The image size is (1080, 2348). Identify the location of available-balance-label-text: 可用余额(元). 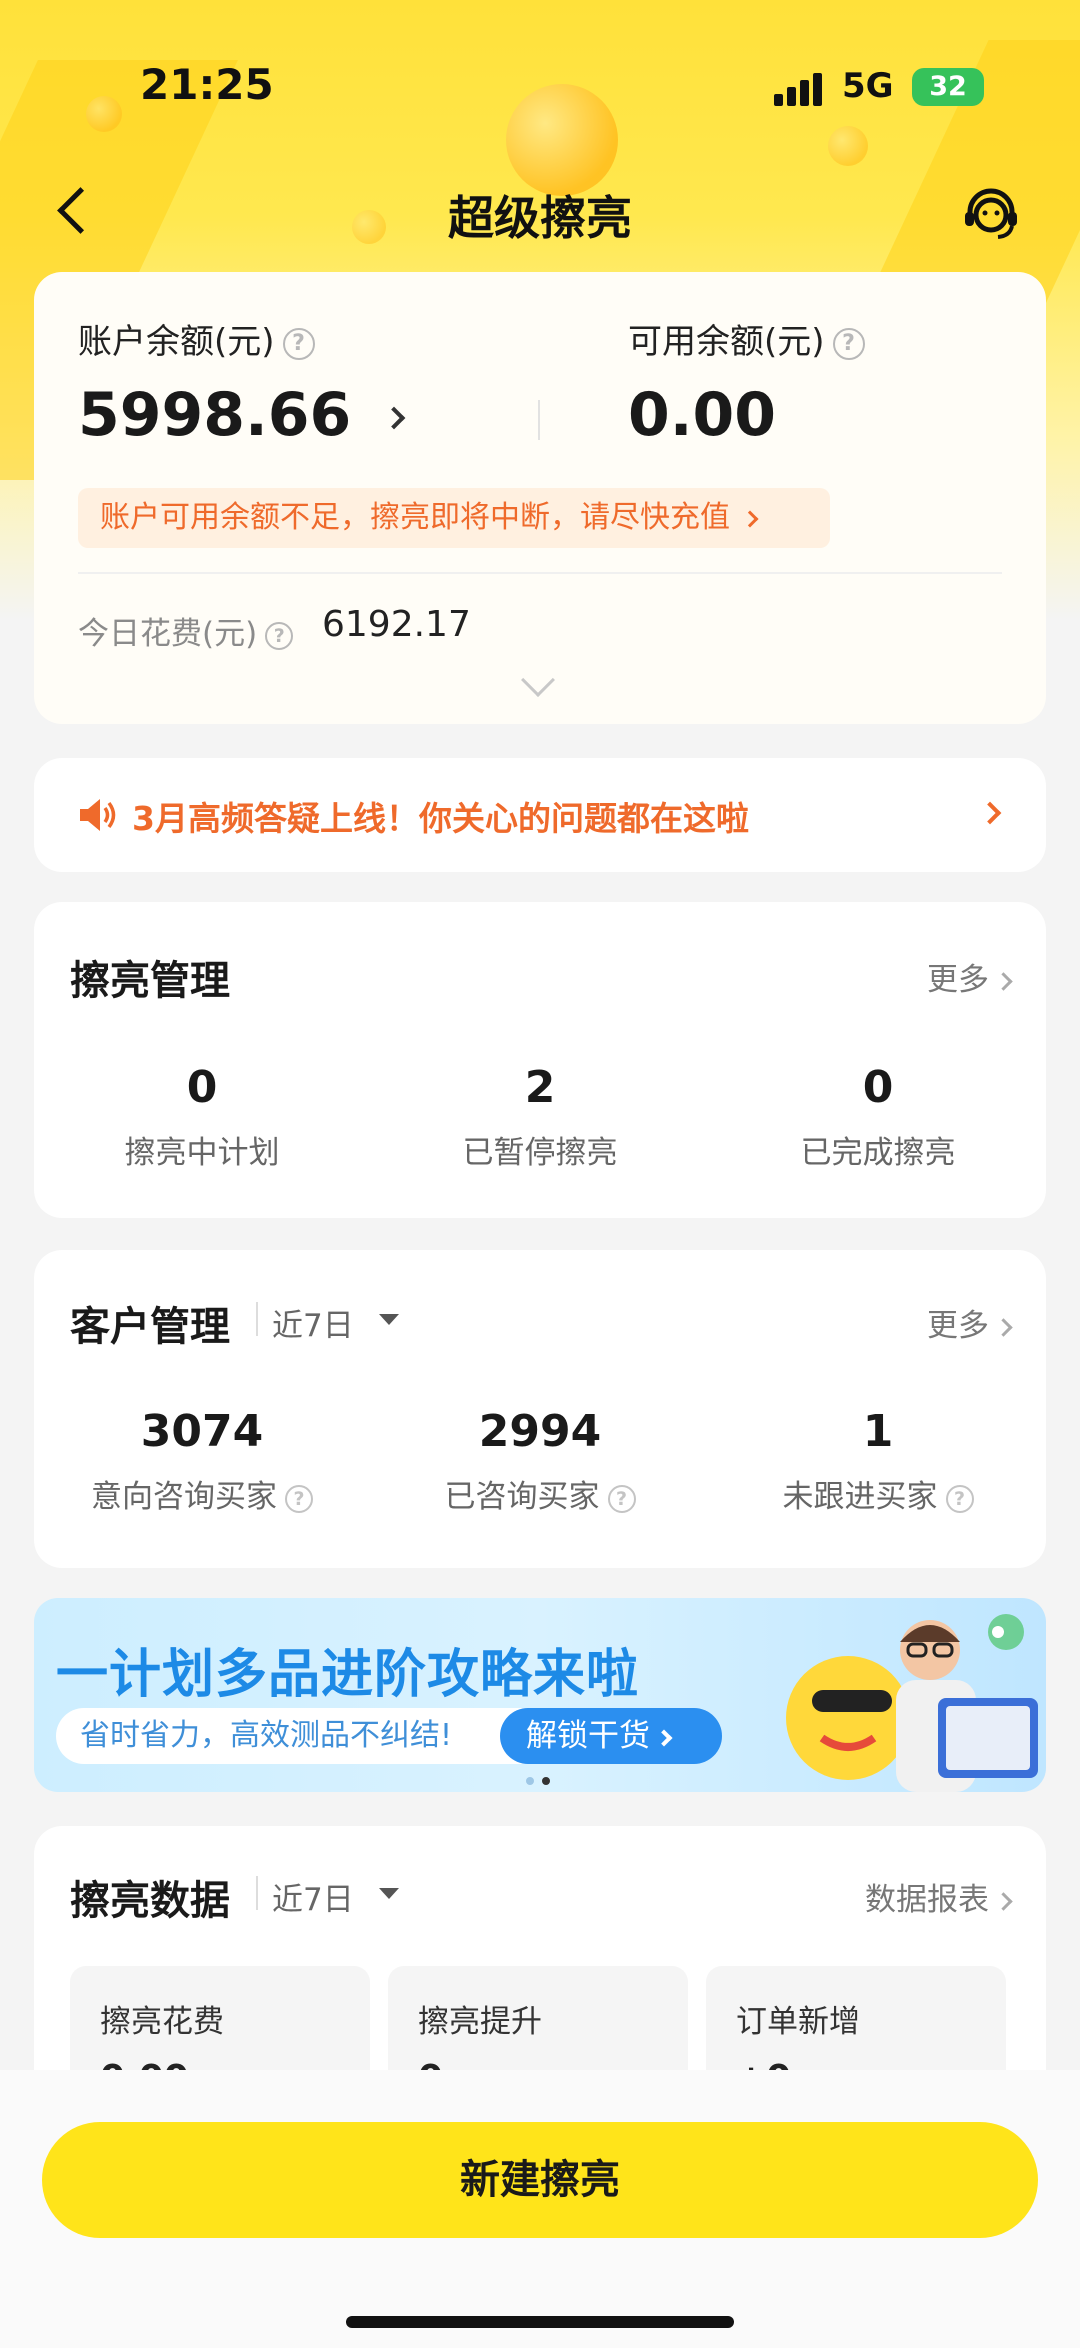
(726, 342).